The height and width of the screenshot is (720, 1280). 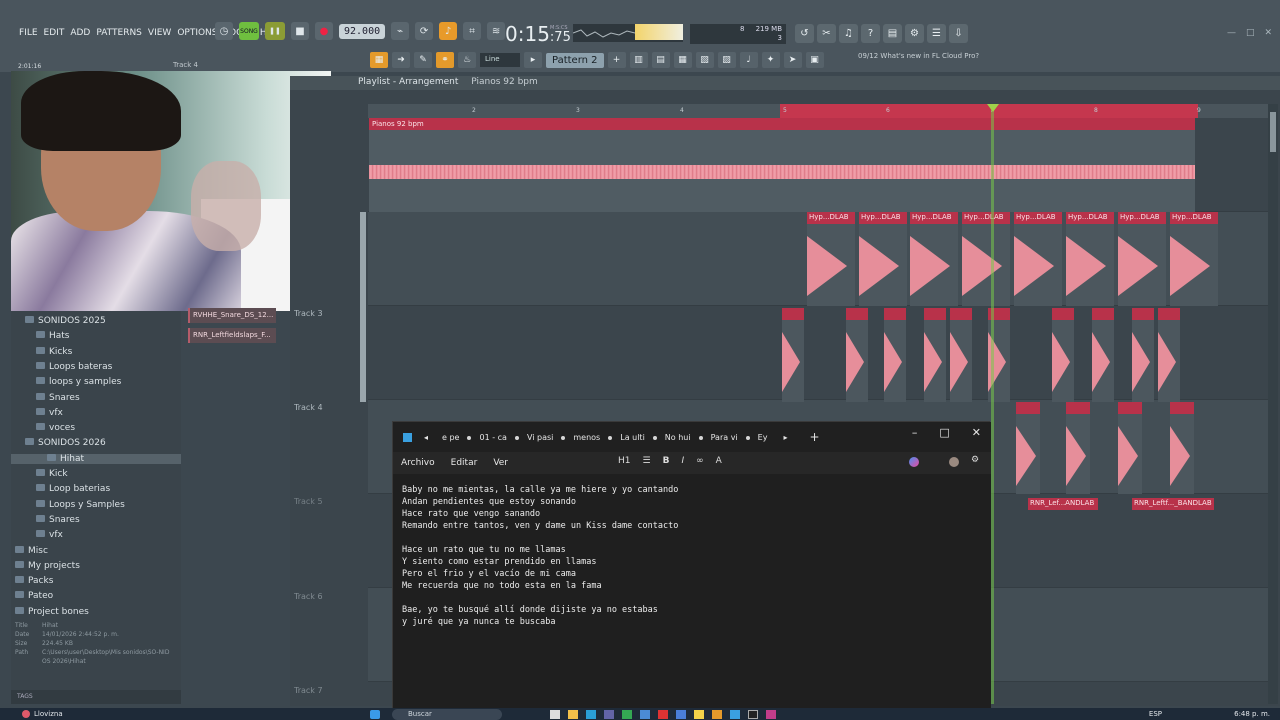 I want to click on sticky-icon, so click(x=699, y=714).